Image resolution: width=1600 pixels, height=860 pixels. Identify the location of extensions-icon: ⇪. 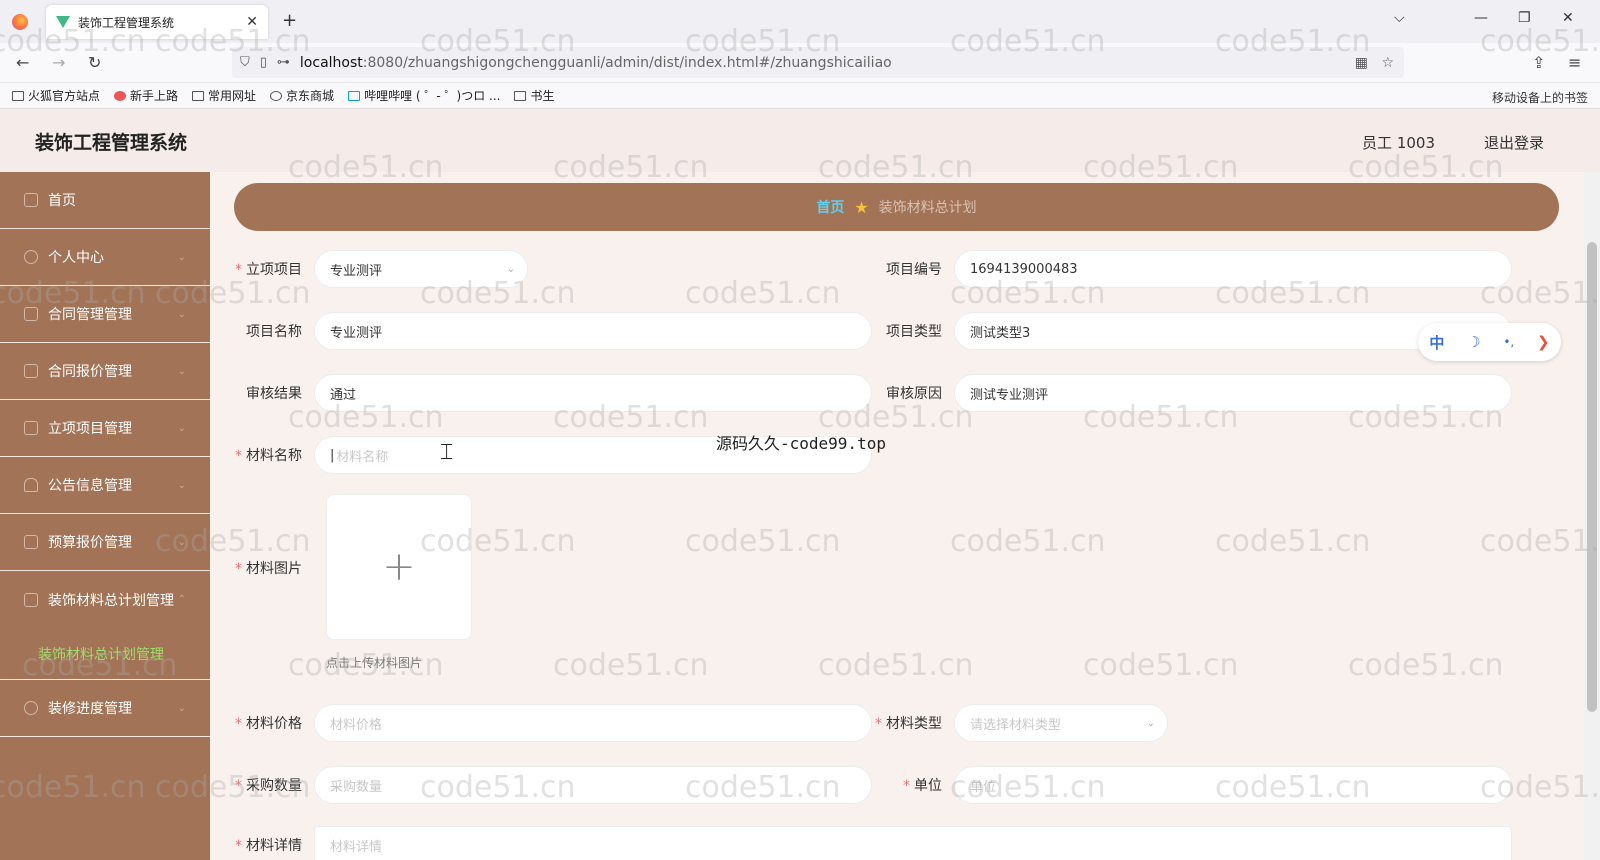
(1538, 62).